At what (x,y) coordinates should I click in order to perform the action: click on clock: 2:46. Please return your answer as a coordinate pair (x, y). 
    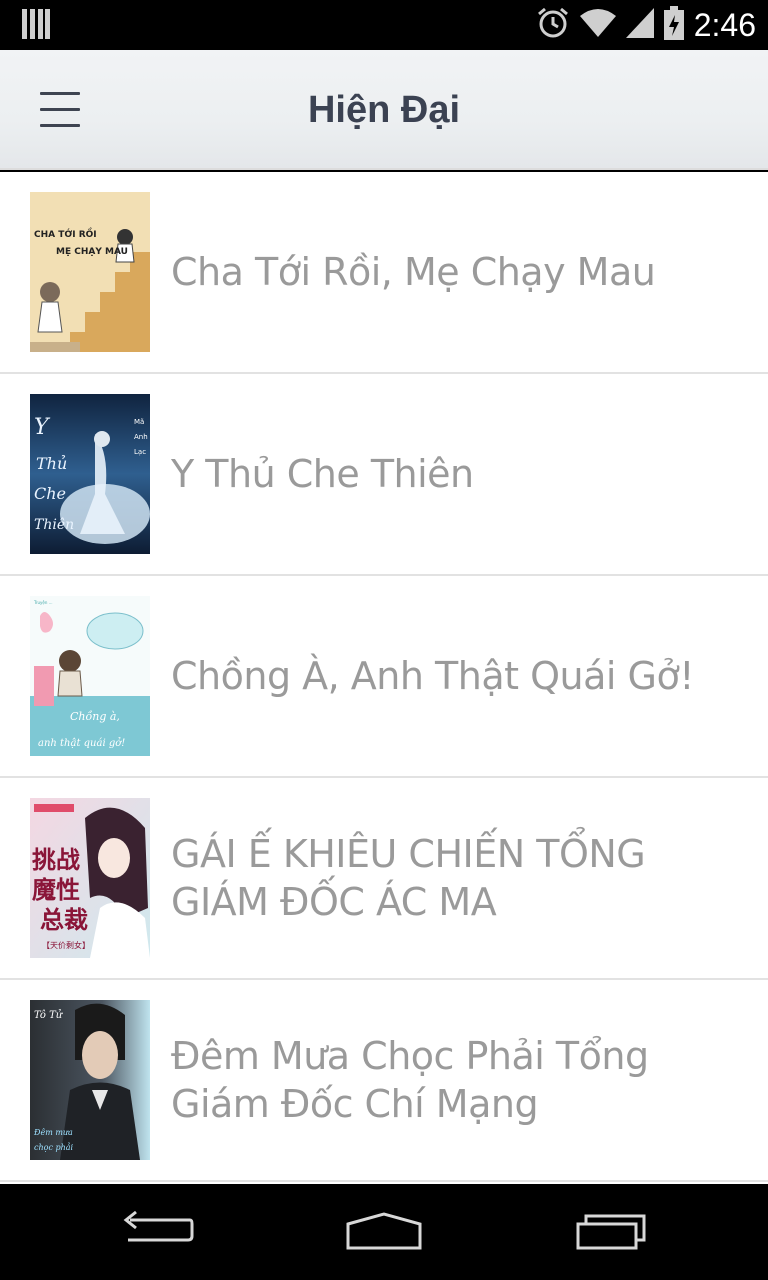
    Looking at the image, I should click on (724, 24).